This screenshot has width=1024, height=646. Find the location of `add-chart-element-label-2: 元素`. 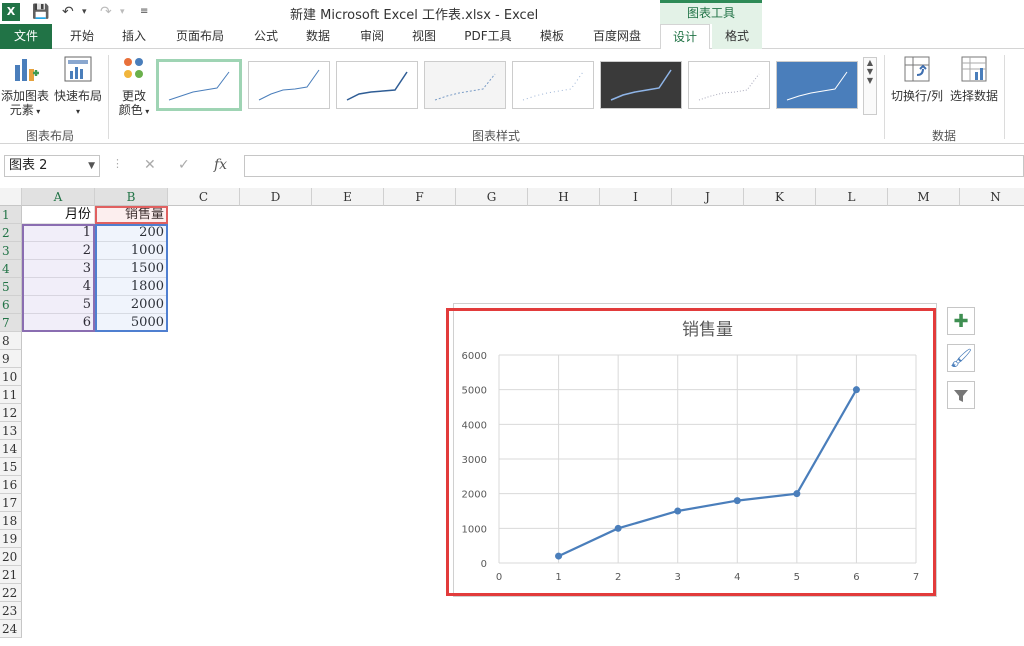

add-chart-element-label-2: 元素 is located at coordinates (21, 110).